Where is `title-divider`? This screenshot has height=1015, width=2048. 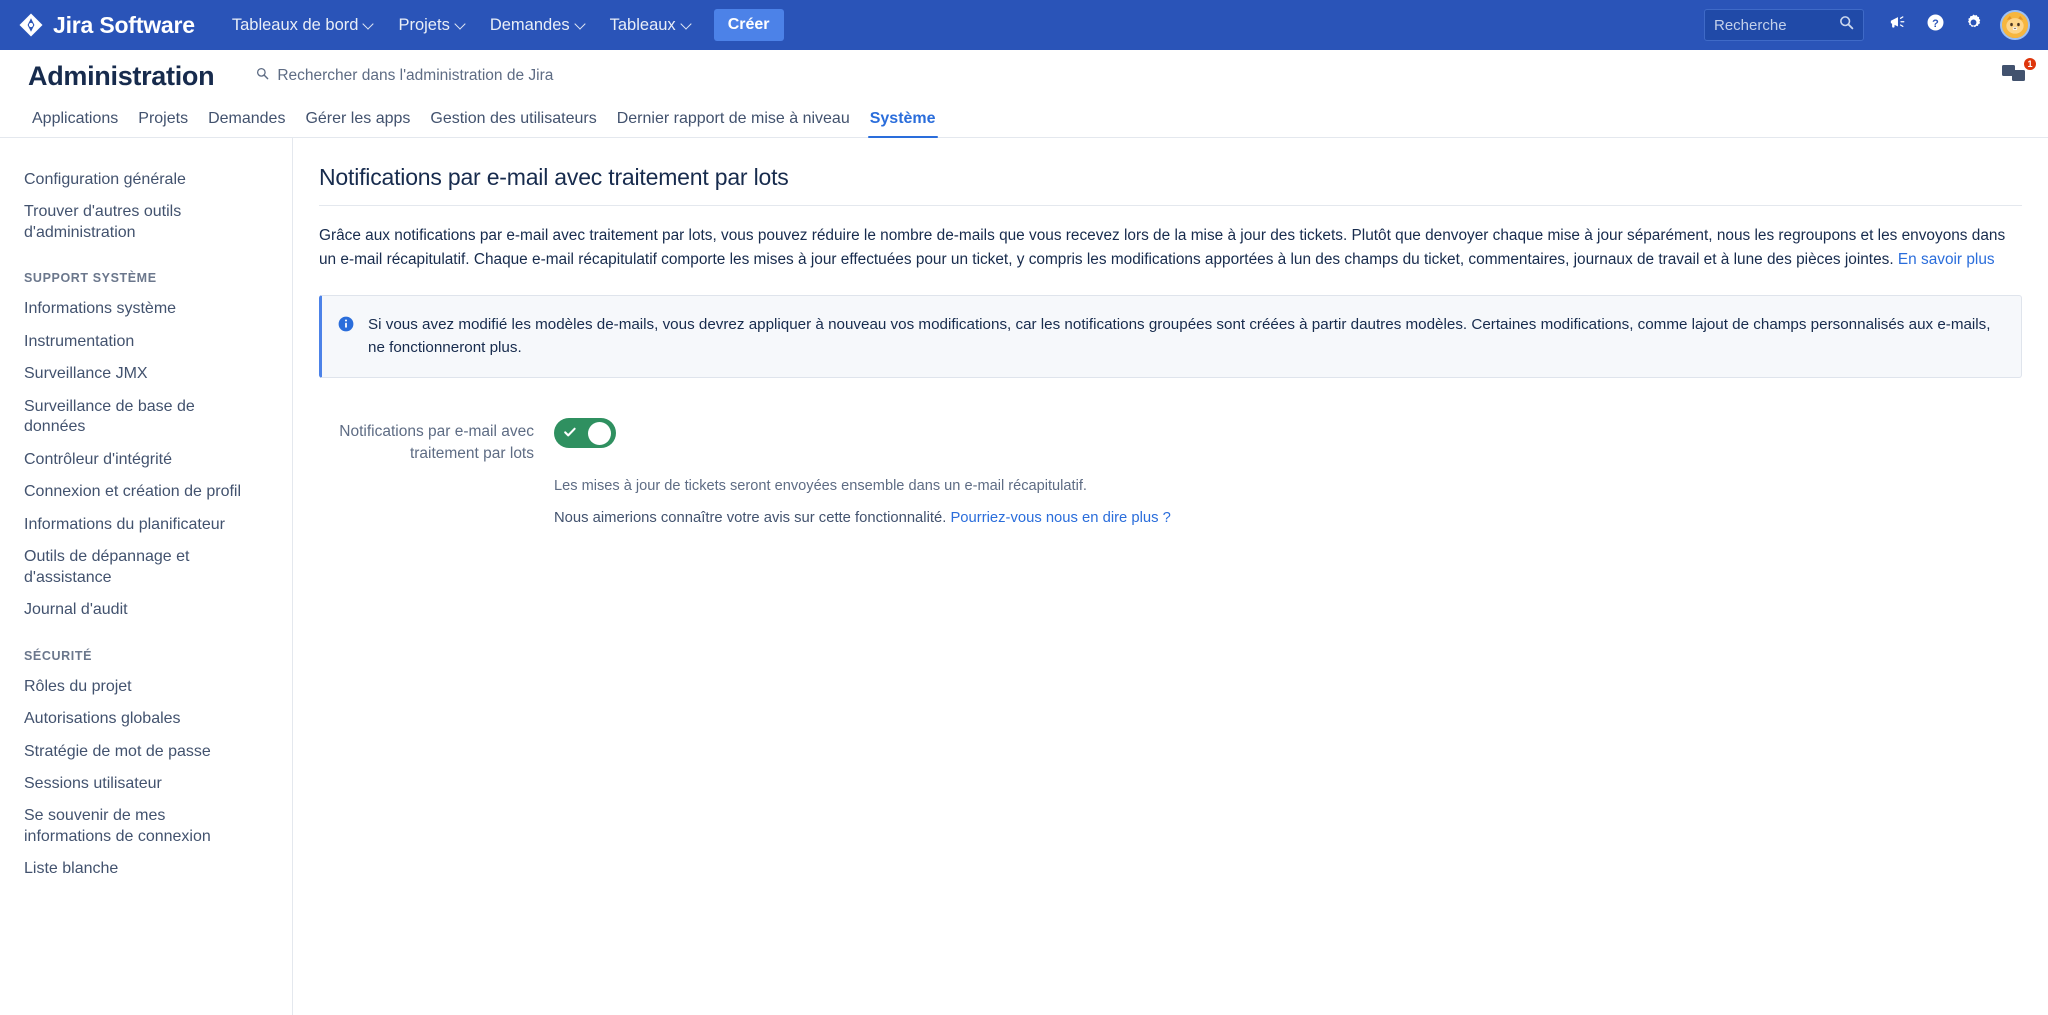
title-divider is located at coordinates (1170, 205).